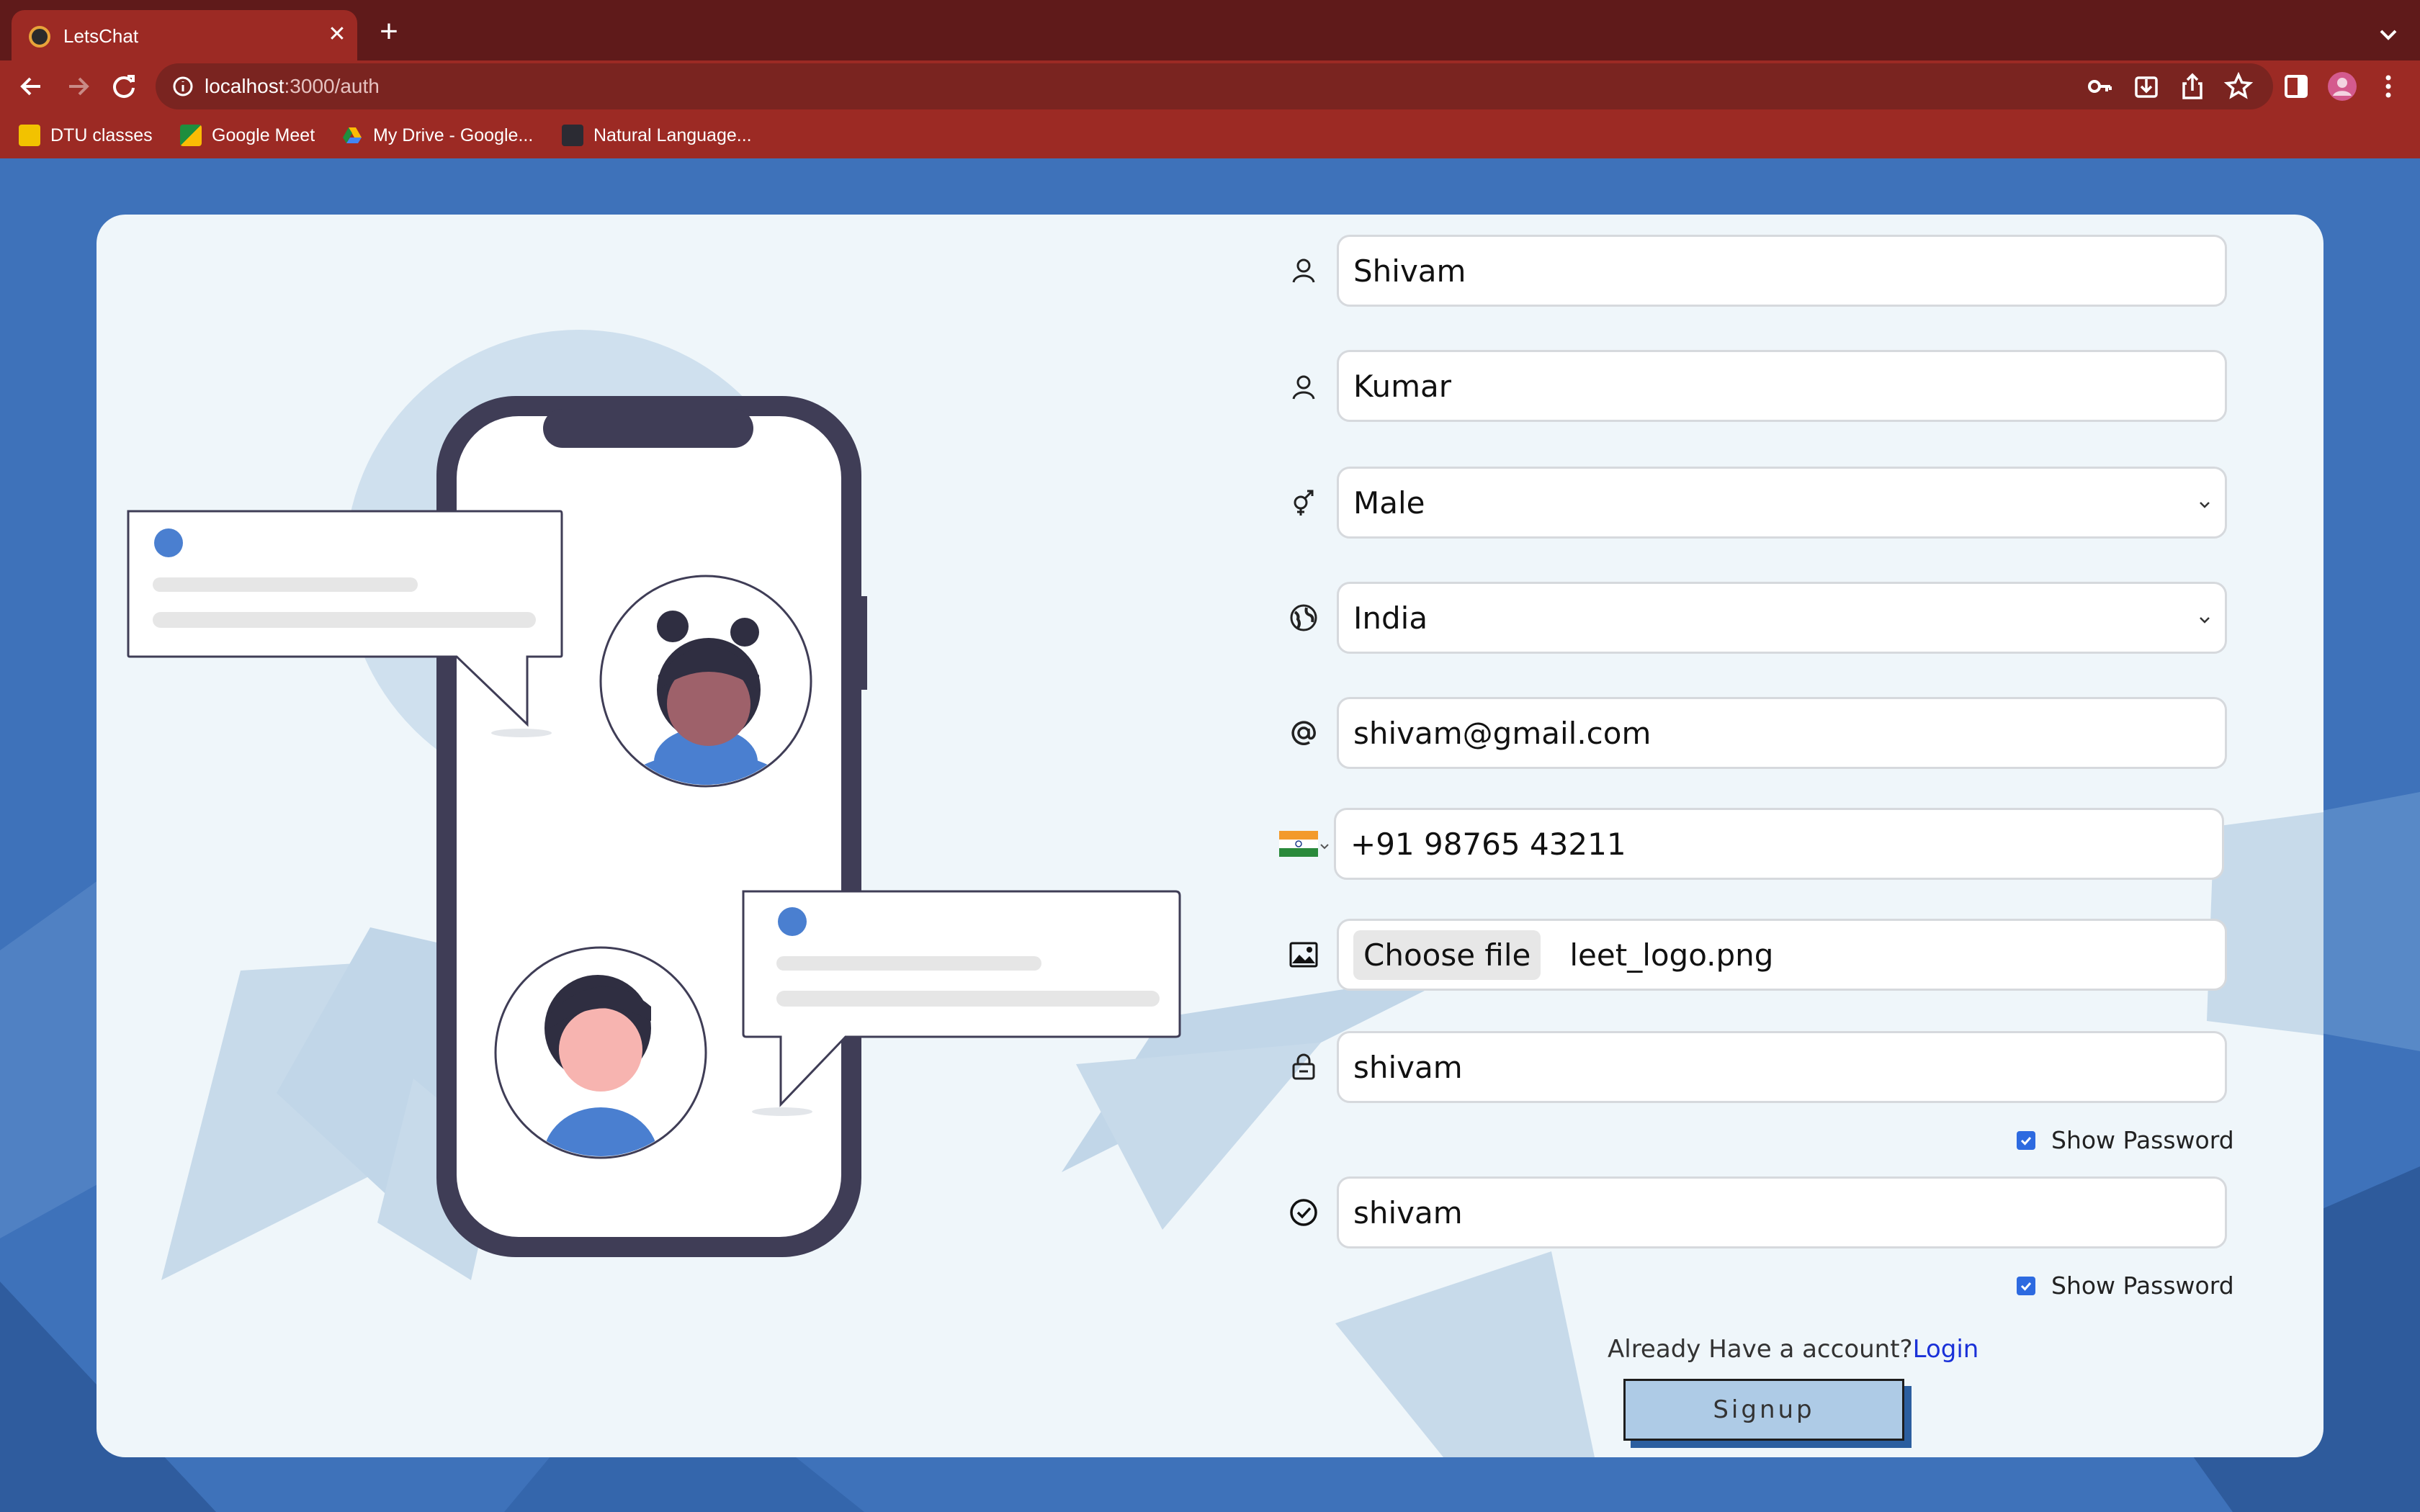 This screenshot has width=2420, height=1512. I want to click on course-icon, so click(572, 135).